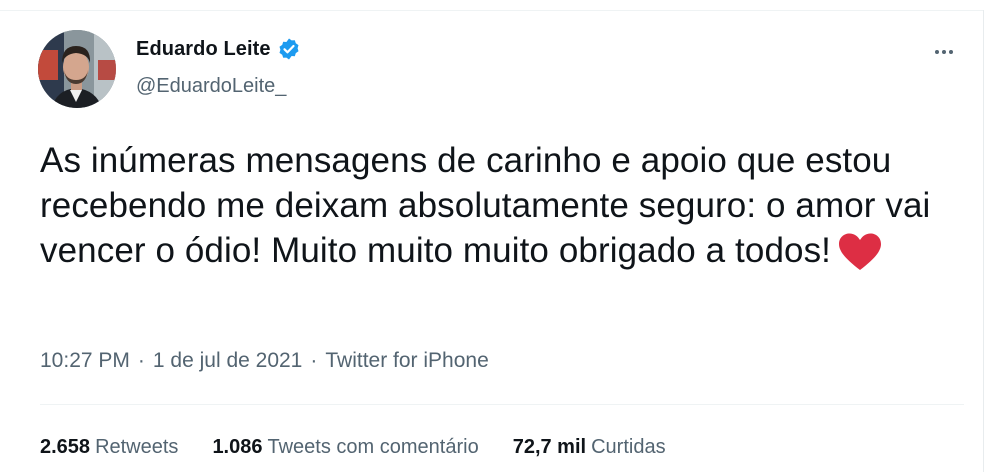  I want to click on more-options-button, so click(944, 52).